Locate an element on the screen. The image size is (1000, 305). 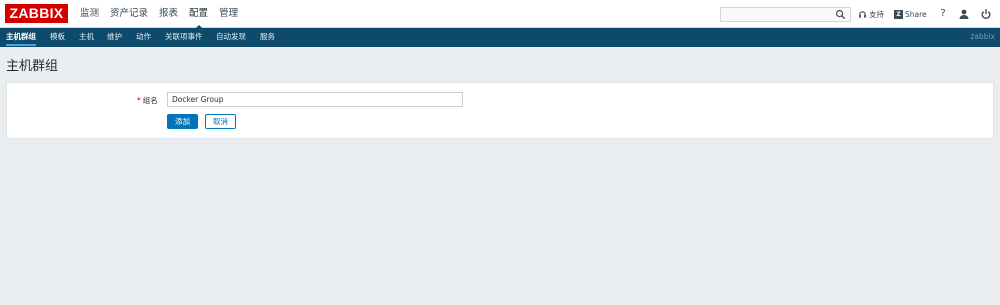
menu-item-administration: 管理 is located at coordinates (228, 14).